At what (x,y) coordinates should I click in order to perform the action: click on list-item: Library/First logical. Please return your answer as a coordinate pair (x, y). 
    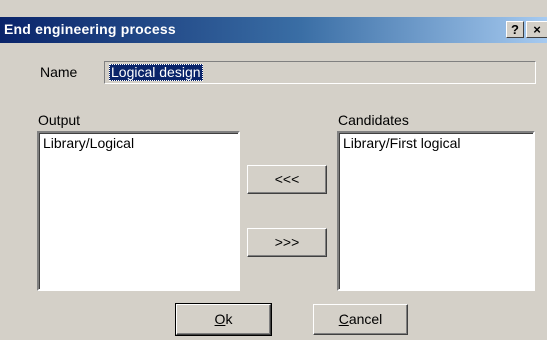
    Looking at the image, I should click on (401, 143).